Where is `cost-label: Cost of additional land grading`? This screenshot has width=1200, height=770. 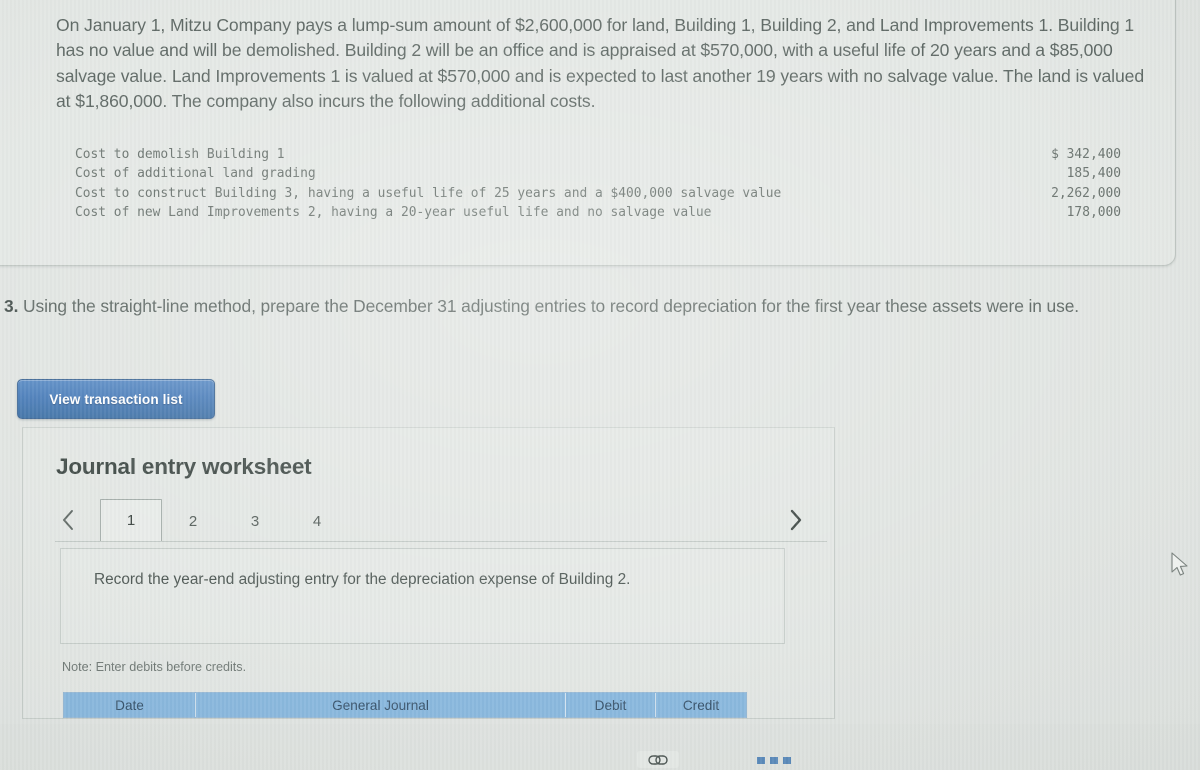
cost-label: Cost of additional land grading is located at coordinates (195, 174).